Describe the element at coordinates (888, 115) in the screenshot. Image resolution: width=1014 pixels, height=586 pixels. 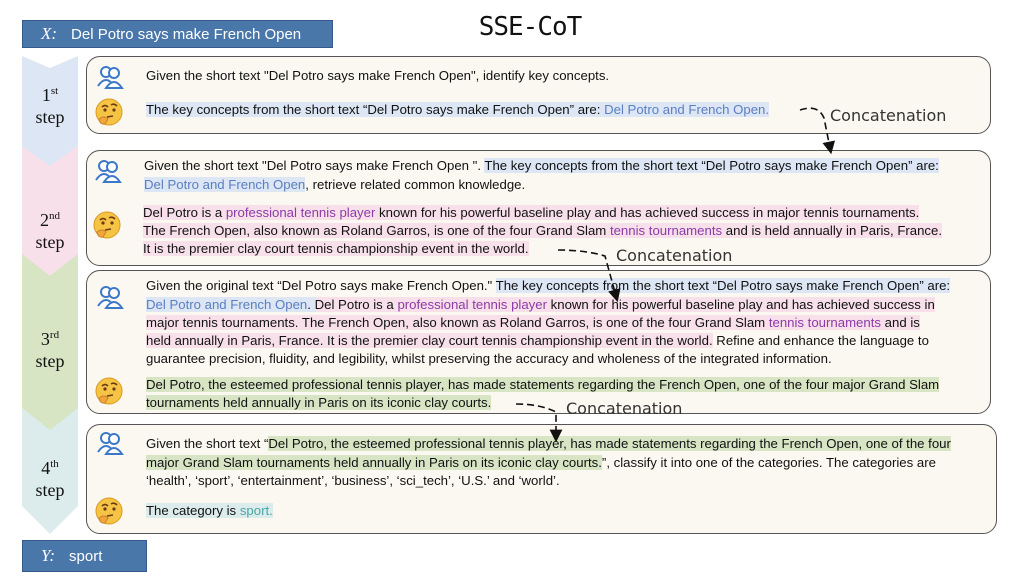
I see `concat-label-1: Concatenation` at that location.